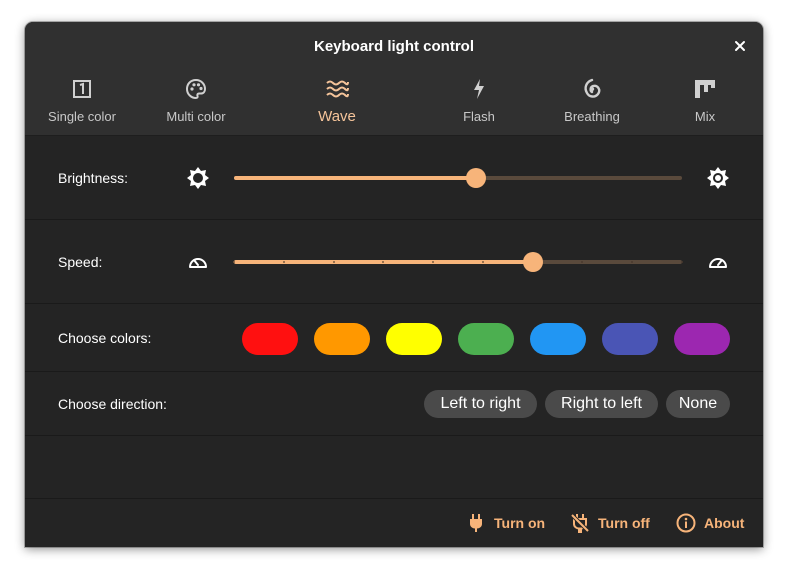 The width and height of the screenshot is (788, 576). What do you see at coordinates (337, 89) in the screenshot?
I see `wave-icon` at bounding box center [337, 89].